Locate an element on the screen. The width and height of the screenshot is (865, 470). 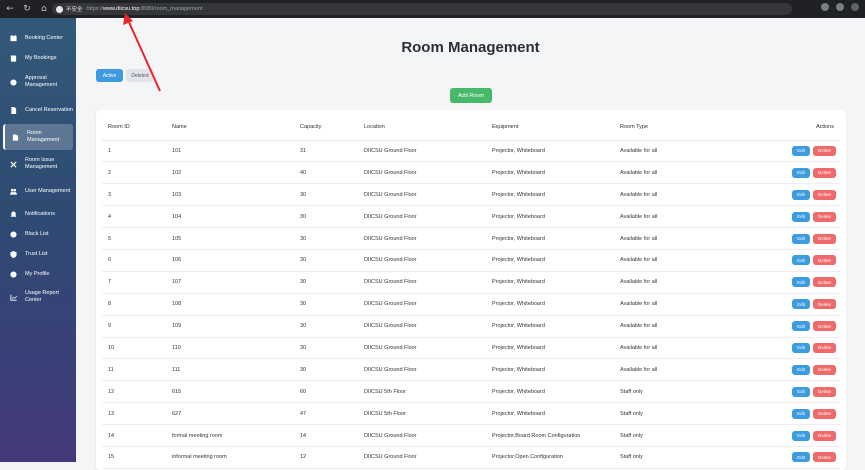
sidebar-item-room-management: Room Management is located at coordinates (38, 137).